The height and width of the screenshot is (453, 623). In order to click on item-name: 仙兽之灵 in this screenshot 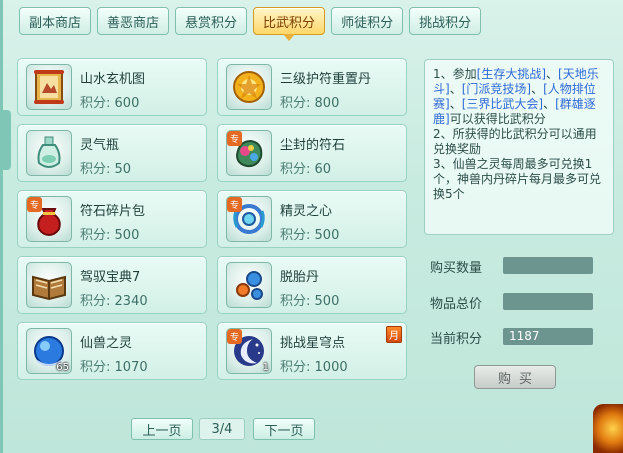, I will do `click(106, 343)`.